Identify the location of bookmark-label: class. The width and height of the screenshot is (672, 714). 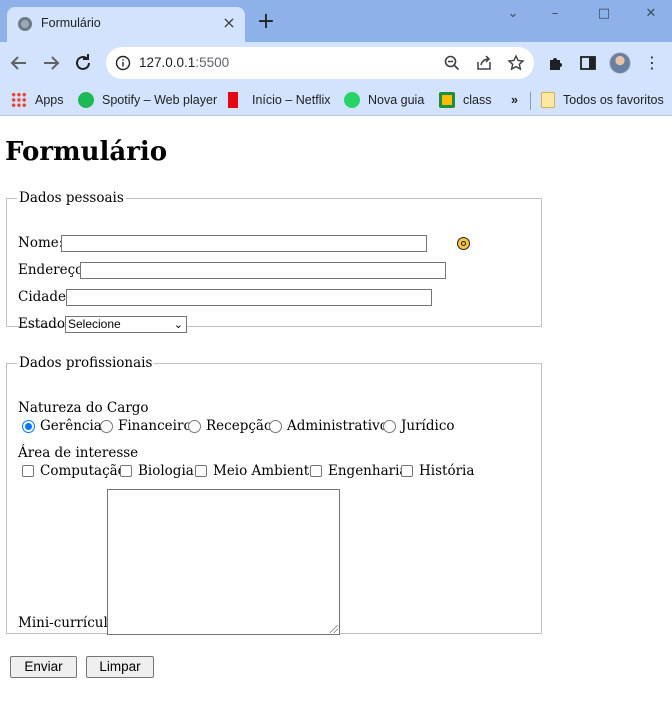
(477, 100).